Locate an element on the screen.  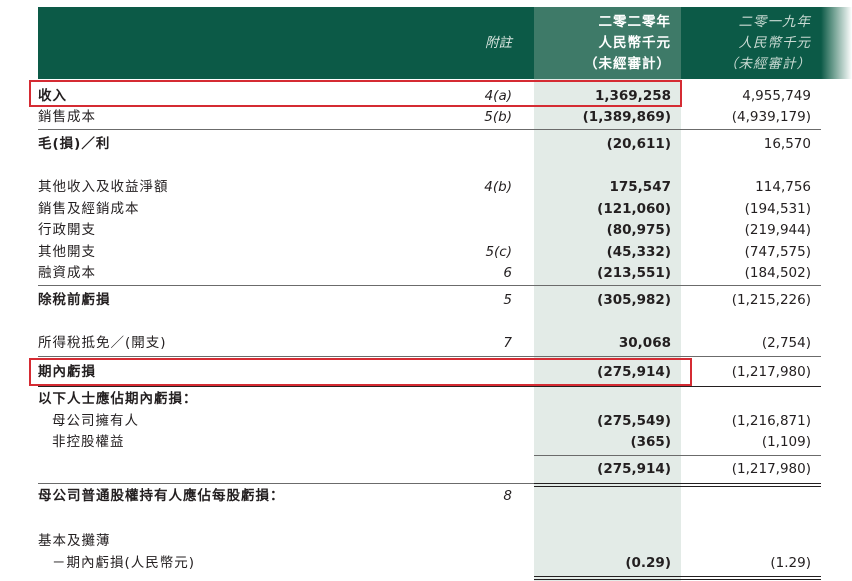
row-label: 母公司擁有人 is located at coordinates (95, 421).